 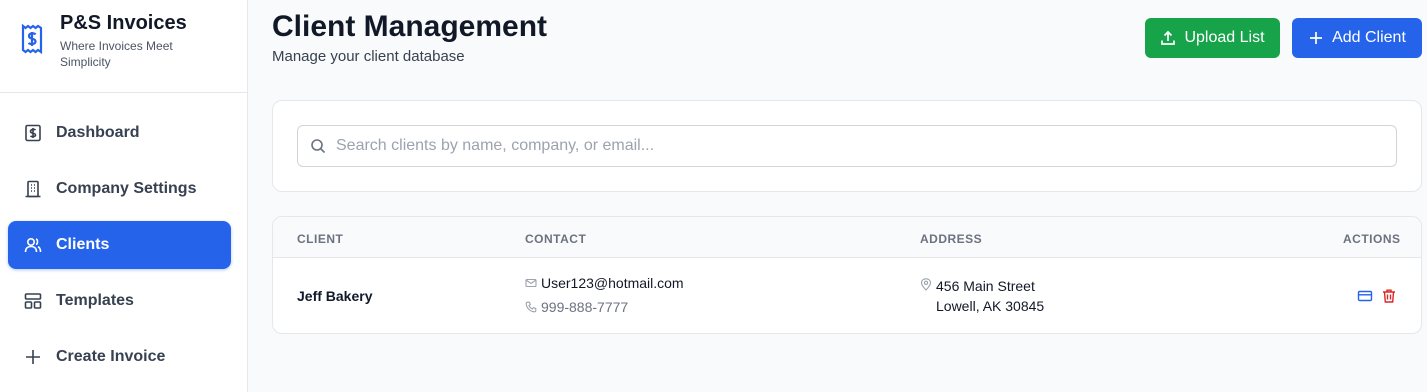 What do you see at coordinates (318, 146) in the screenshot?
I see `search-icon` at bounding box center [318, 146].